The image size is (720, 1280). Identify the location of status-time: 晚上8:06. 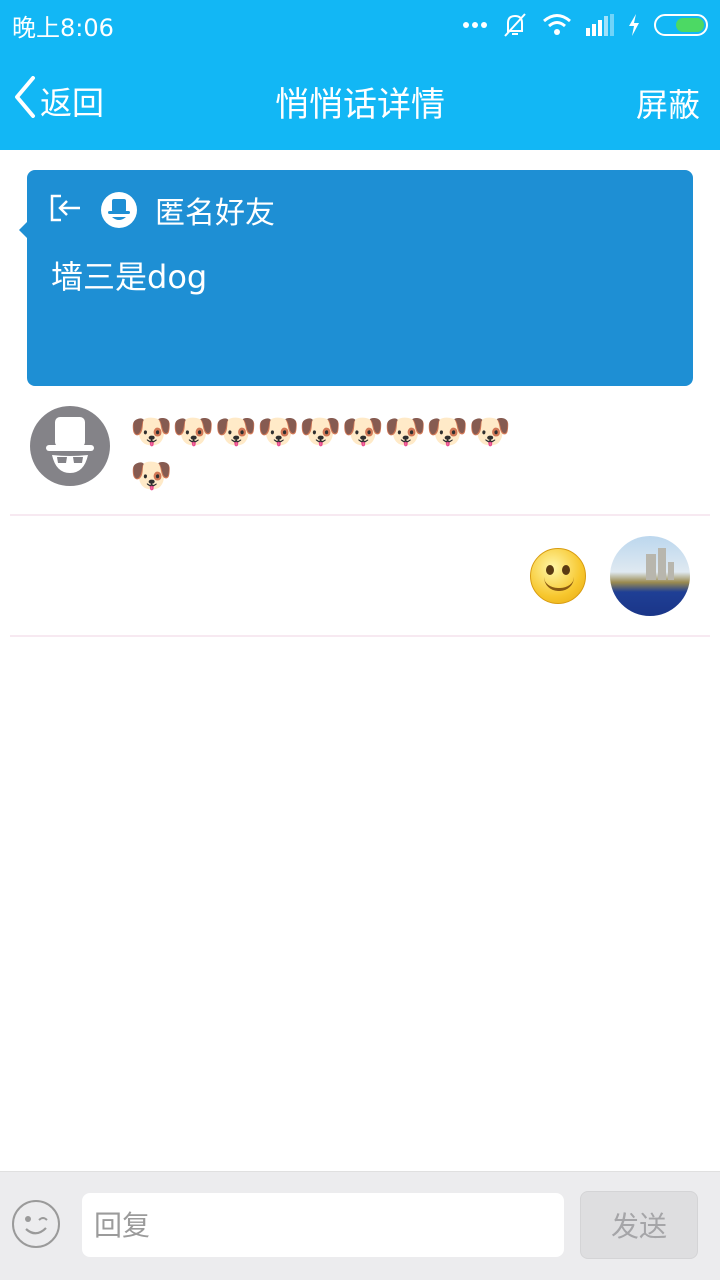
(63, 27).